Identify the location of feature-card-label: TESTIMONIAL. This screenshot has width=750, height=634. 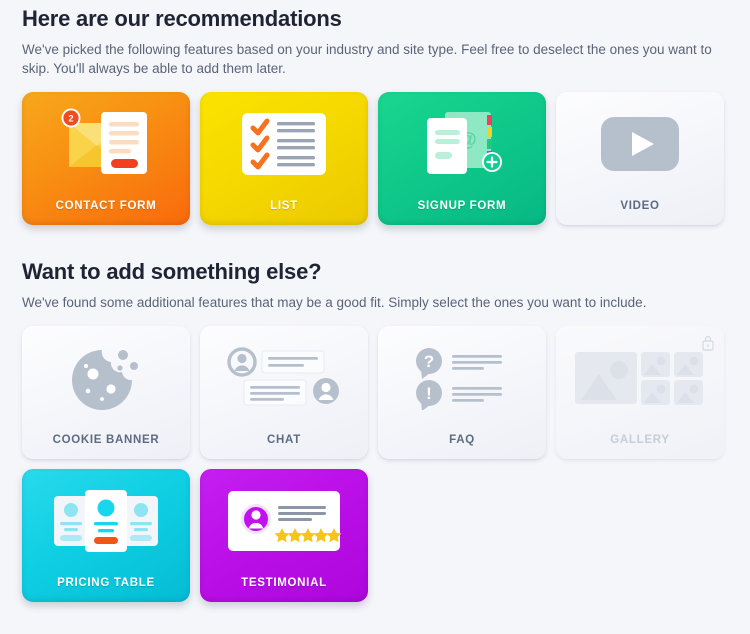
(284, 583).